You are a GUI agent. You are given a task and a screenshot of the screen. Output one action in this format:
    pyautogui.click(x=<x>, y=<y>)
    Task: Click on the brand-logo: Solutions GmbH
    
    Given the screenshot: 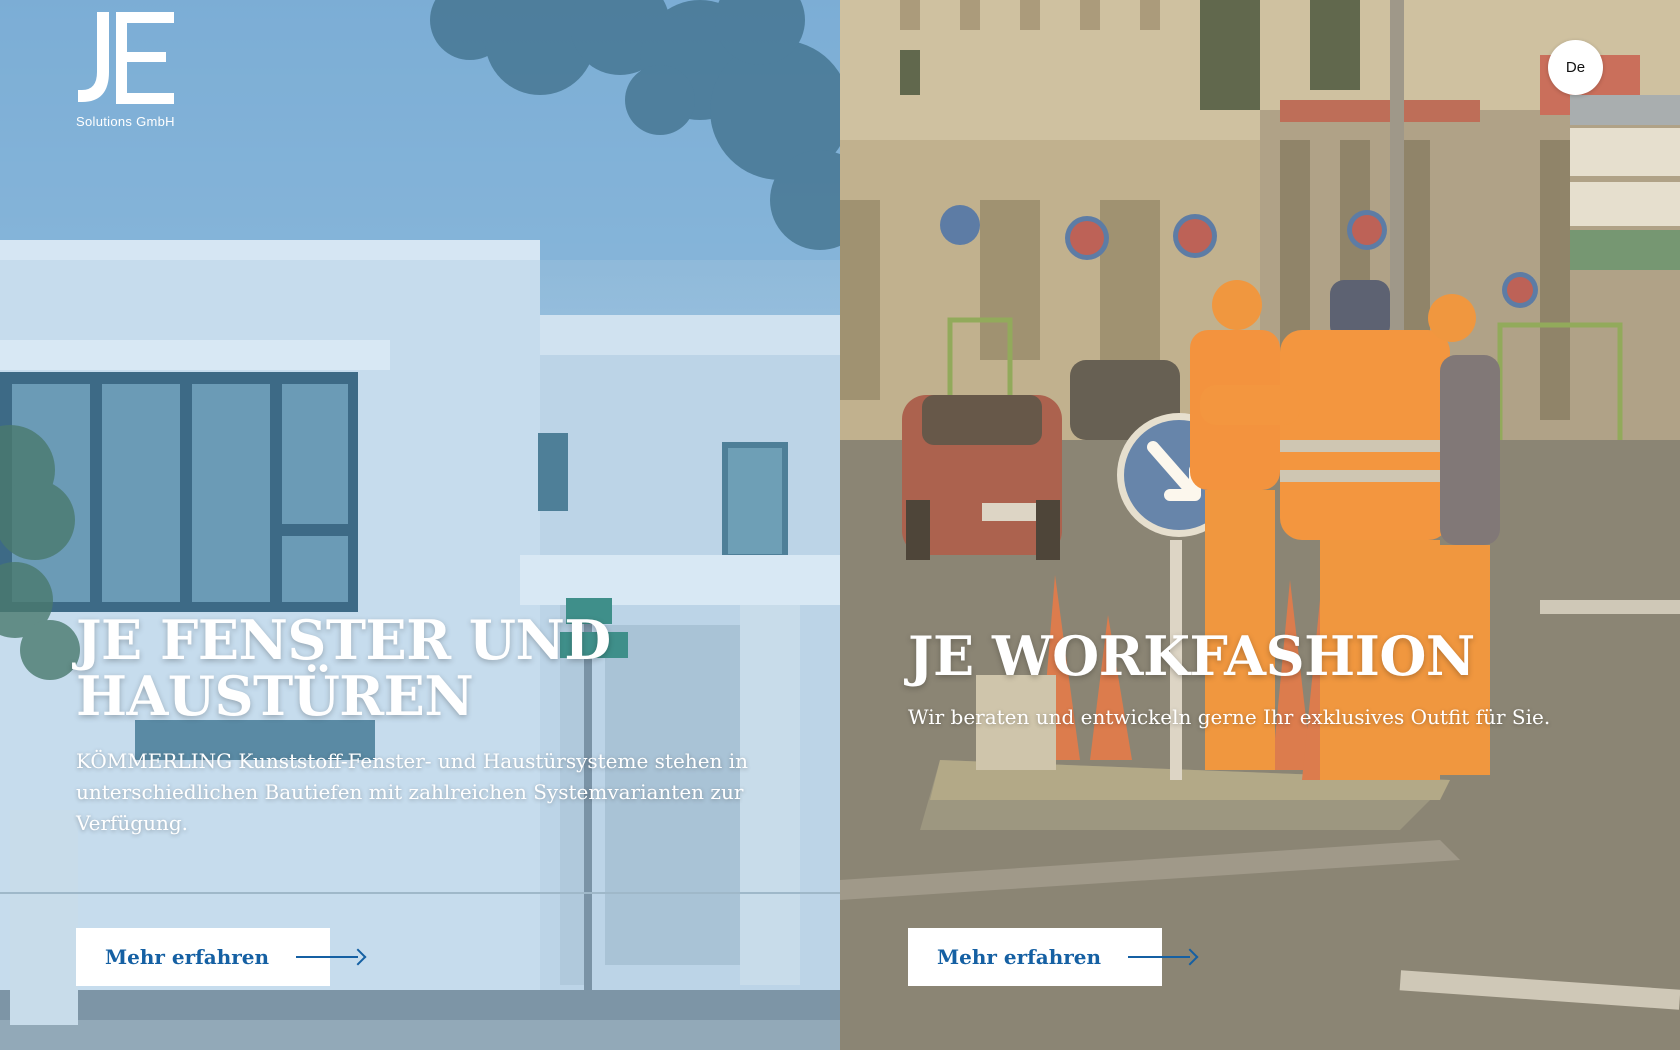 What is the action you would take?
    pyautogui.click(x=131, y=69)
    